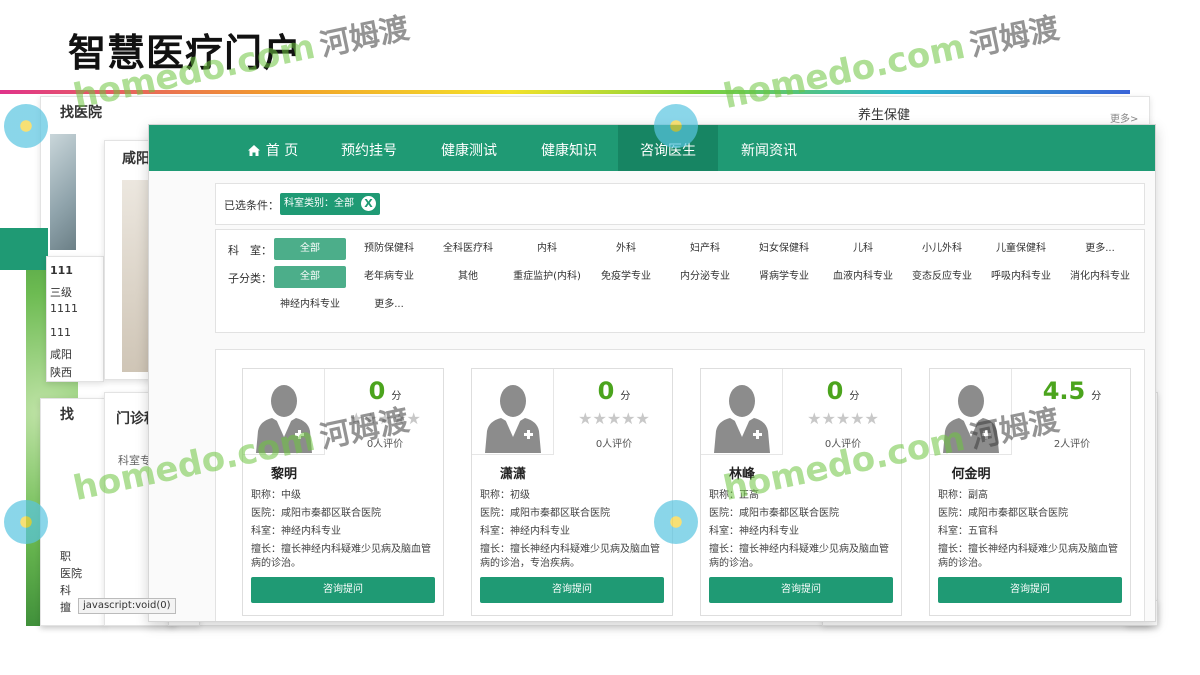  I want to click on bg-side-fragment-3: 科, so click(65, 590).